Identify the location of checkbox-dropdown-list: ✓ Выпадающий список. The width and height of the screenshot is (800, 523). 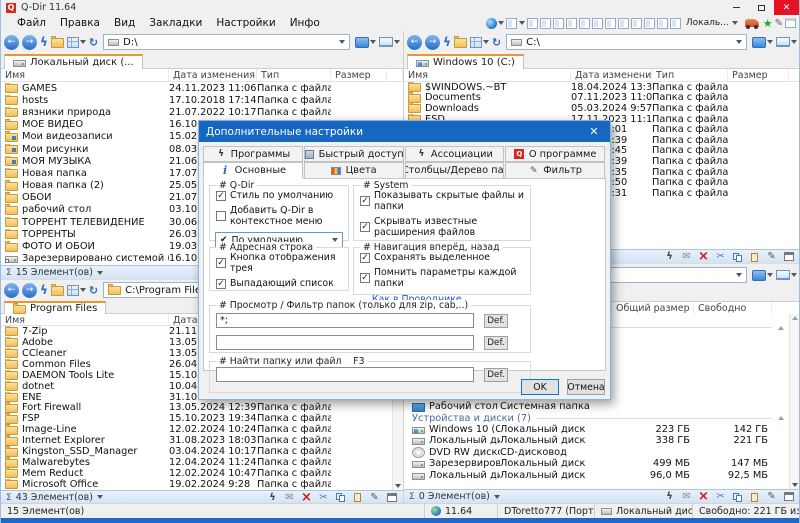
(282, 283).